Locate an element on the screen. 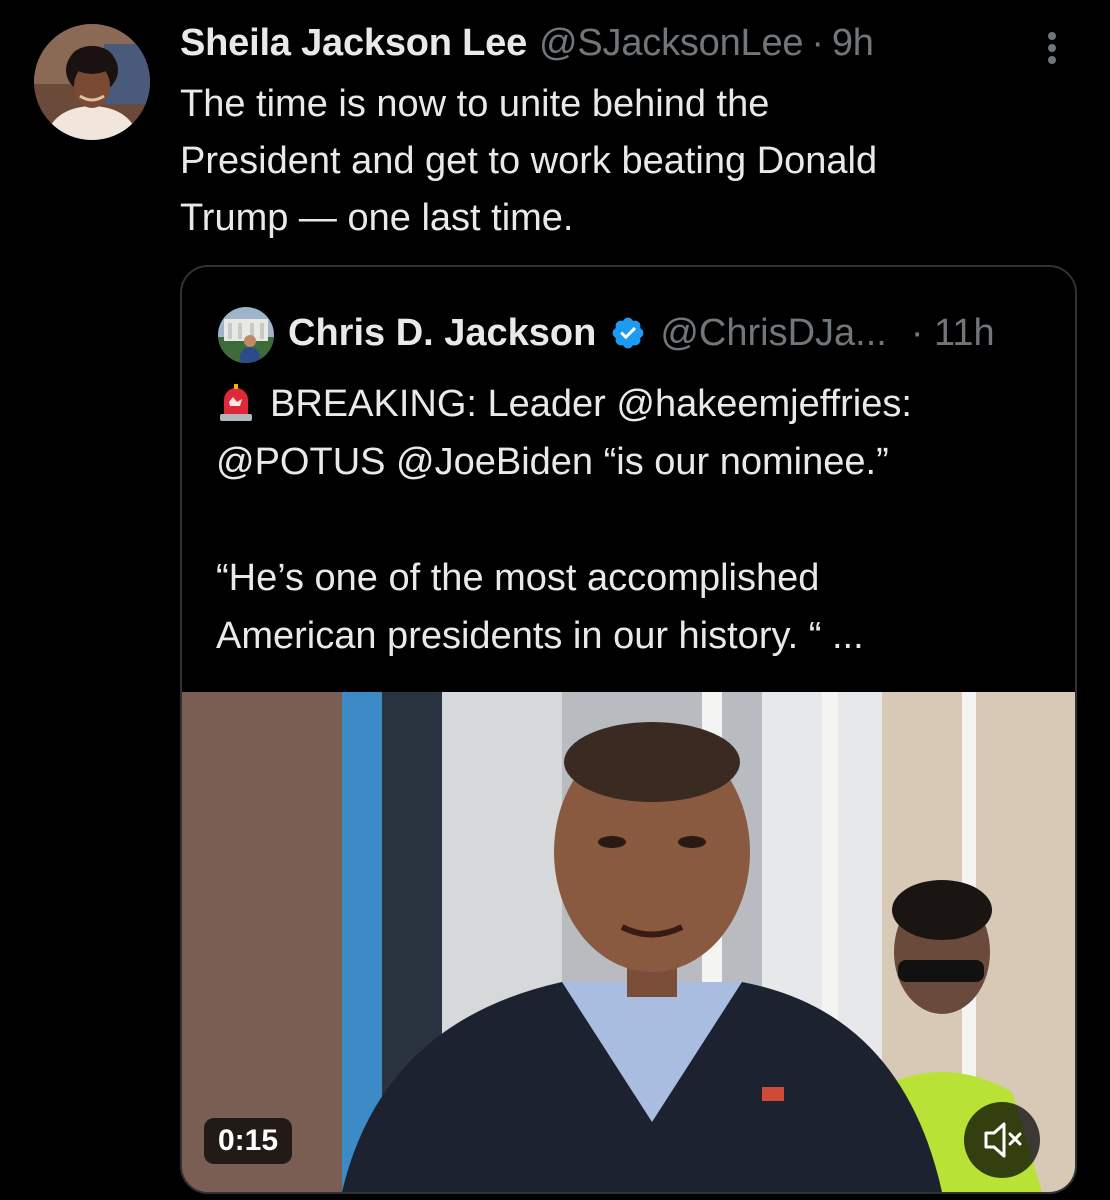 The height and width of the screenshot is (1200, 1110). quoted-author-avatar is located at coordinates (246, 335).